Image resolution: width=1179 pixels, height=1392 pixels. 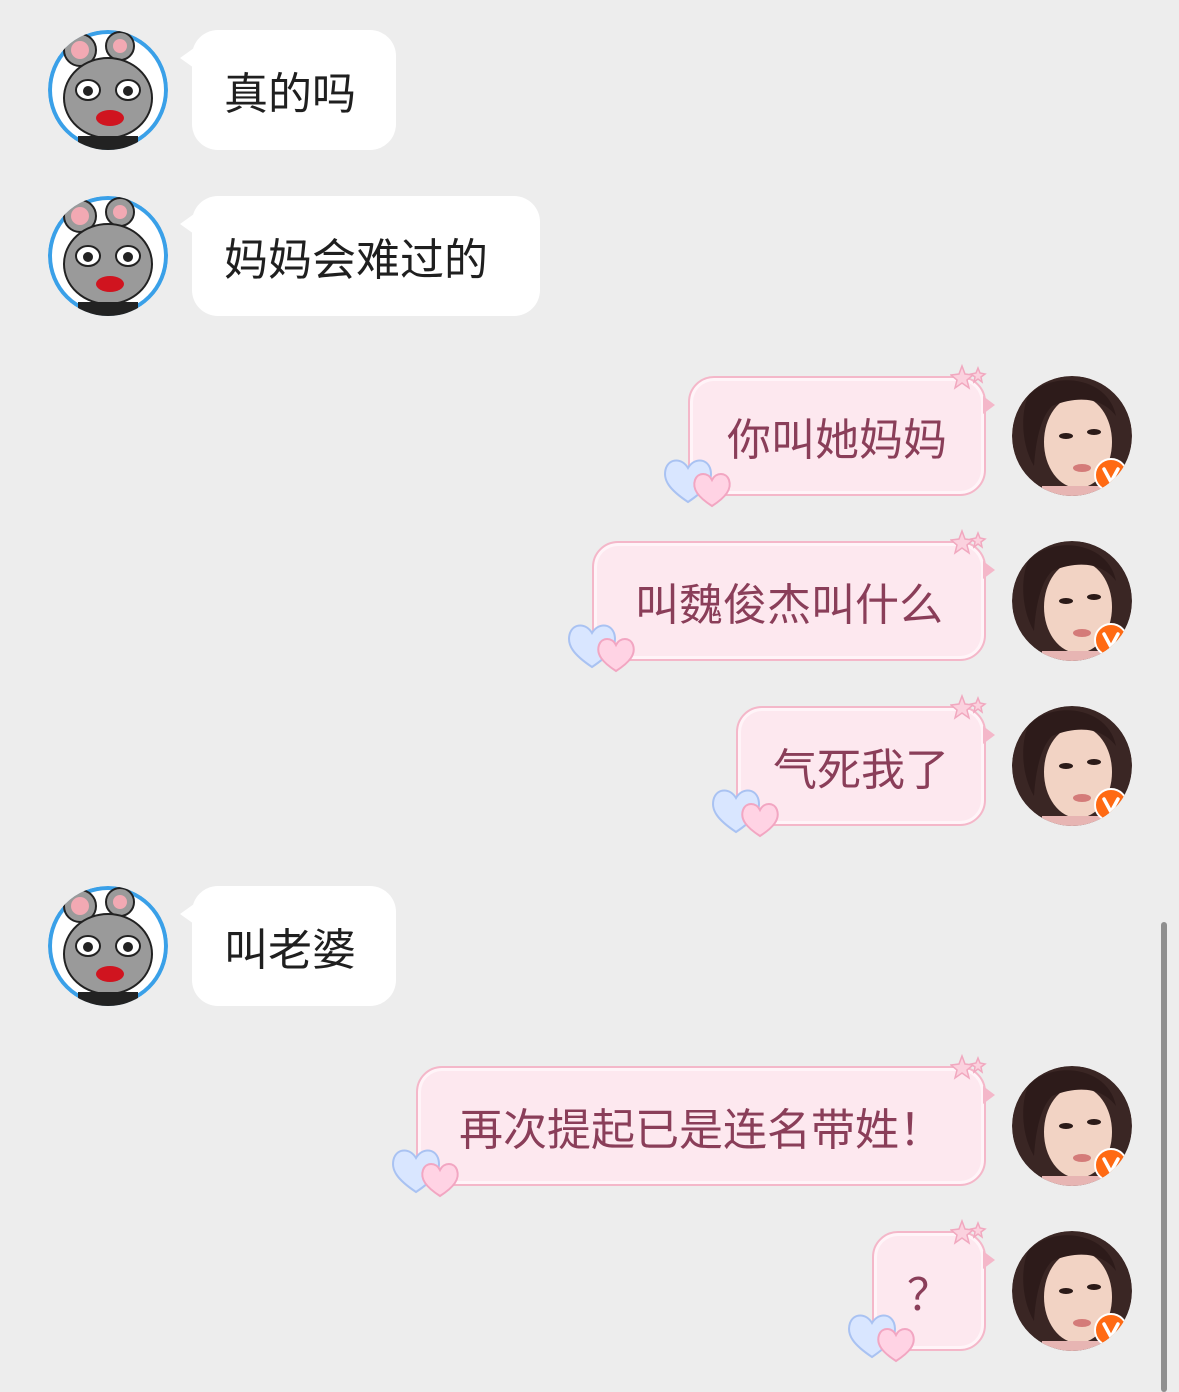 I want to click on message-bubble: 妈妈会难过的, so click(x=360, y=256).